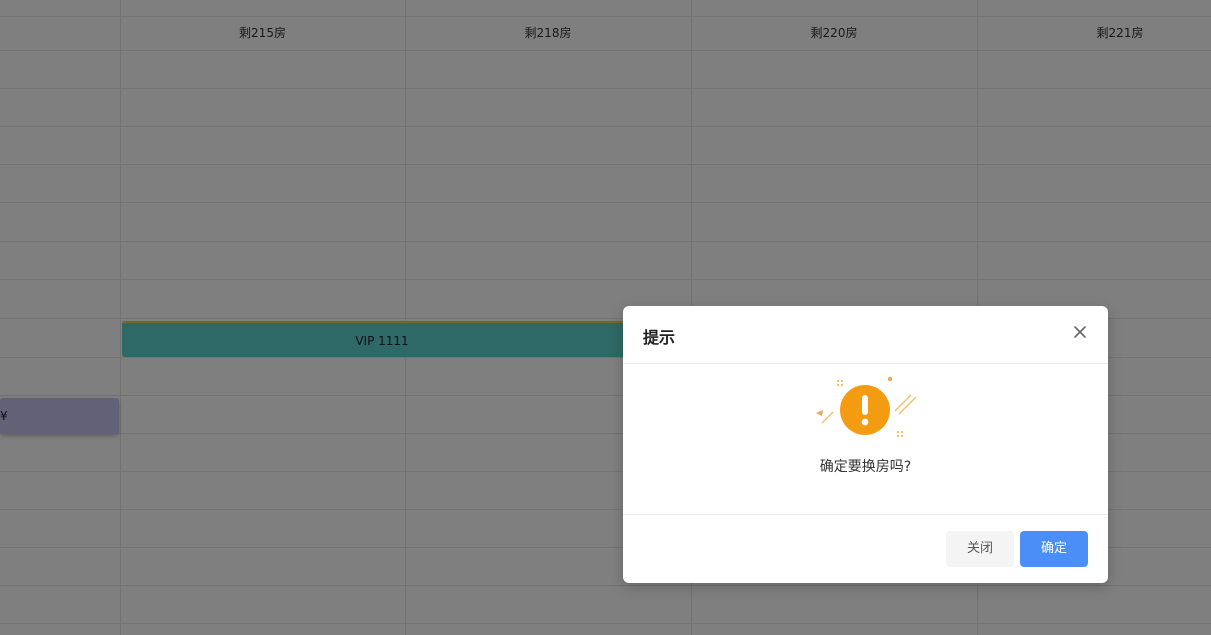  Describe the element at coordinates (659, 337) in the screenshot. I see `dialog-title: 提示` at that location.